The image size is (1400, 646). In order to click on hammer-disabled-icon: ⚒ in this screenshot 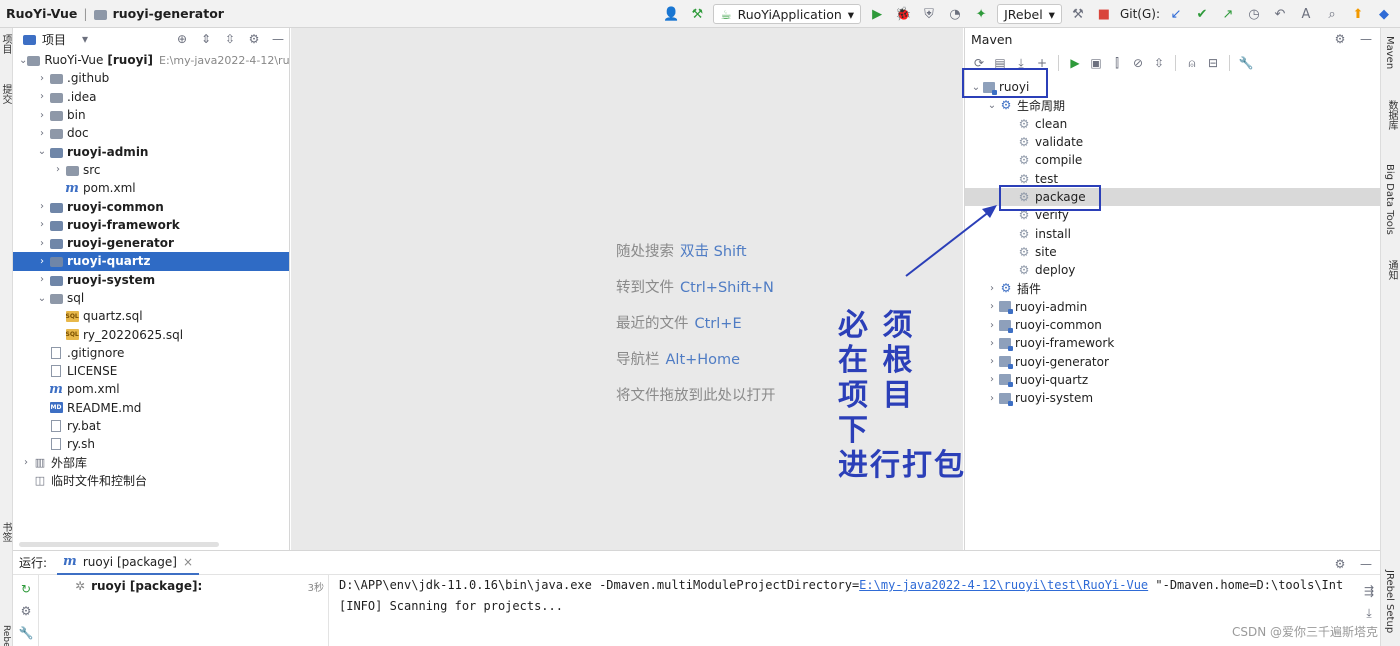, I will do `click(1078, 14)`.